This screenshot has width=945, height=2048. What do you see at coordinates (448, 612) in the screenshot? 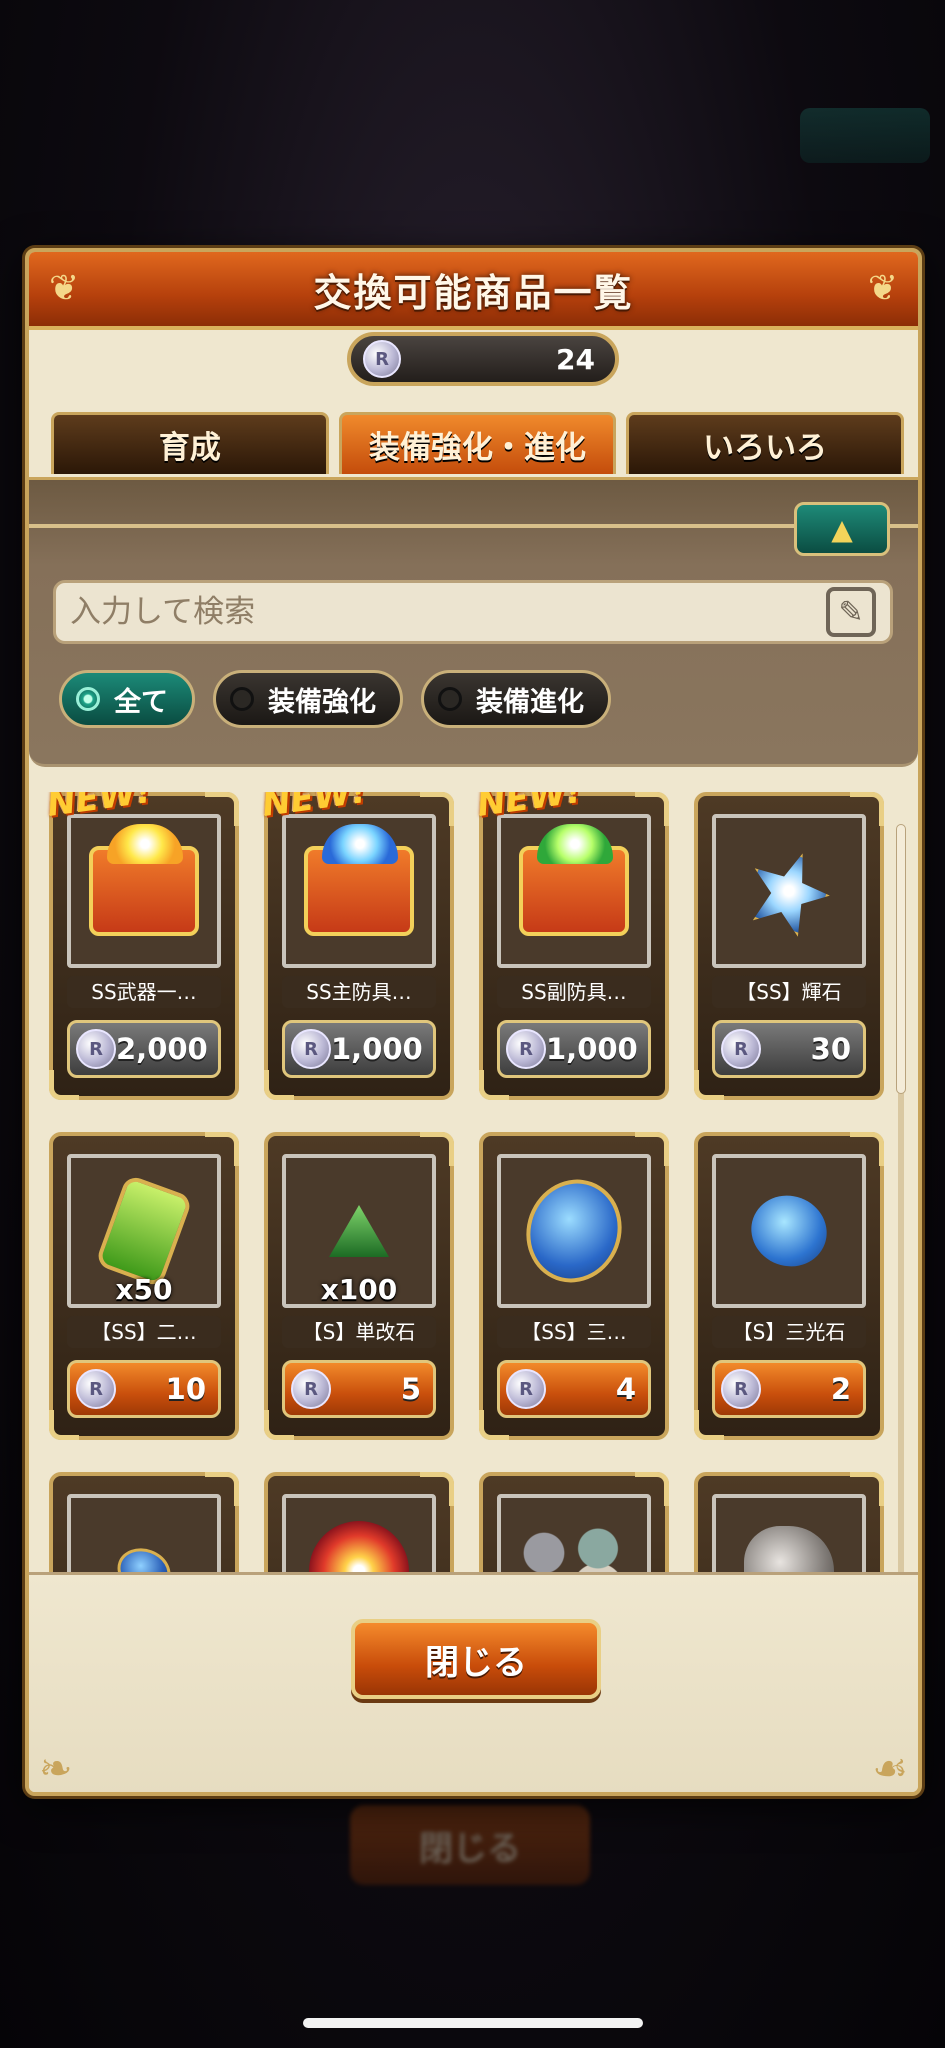
I see `search-input` at bounding box center [448, 612].